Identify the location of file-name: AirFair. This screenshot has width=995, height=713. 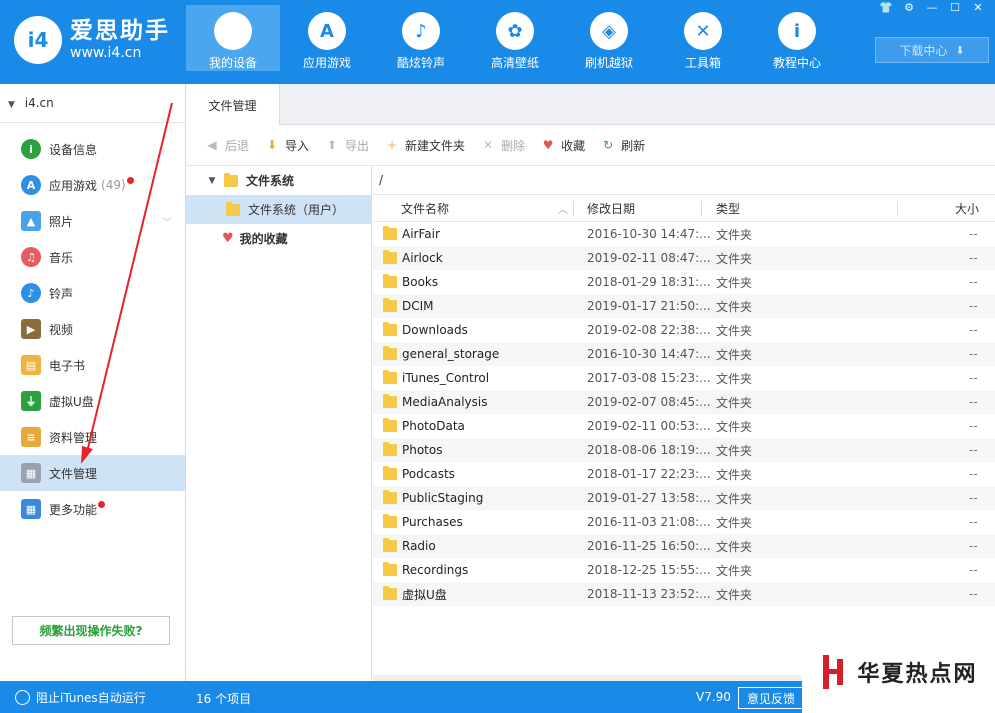
(421, 234).